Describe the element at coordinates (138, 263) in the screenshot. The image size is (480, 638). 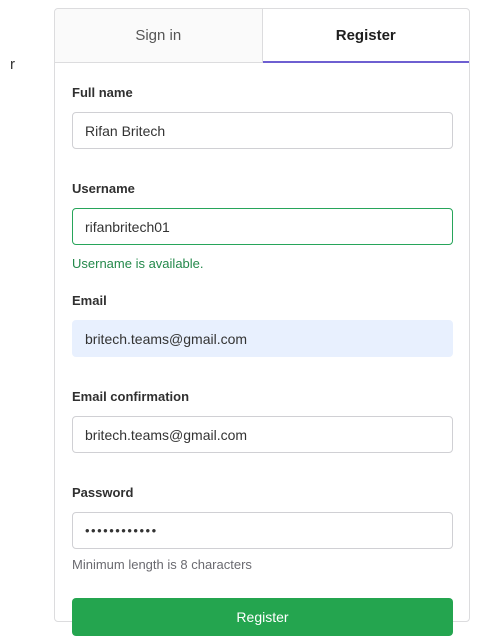
I see `username-status-message: Username is available.` at that location.